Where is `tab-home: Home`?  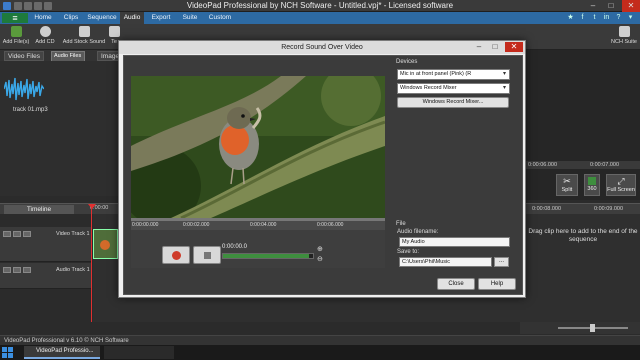
tab-home: Home is located at coordinates (43, 18).